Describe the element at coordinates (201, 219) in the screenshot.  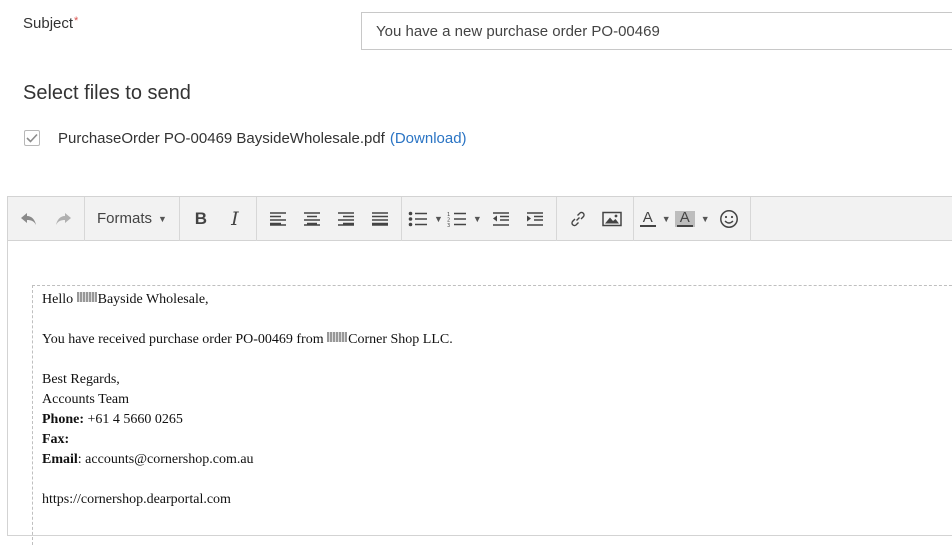
I see `bold-button: B` at that location.